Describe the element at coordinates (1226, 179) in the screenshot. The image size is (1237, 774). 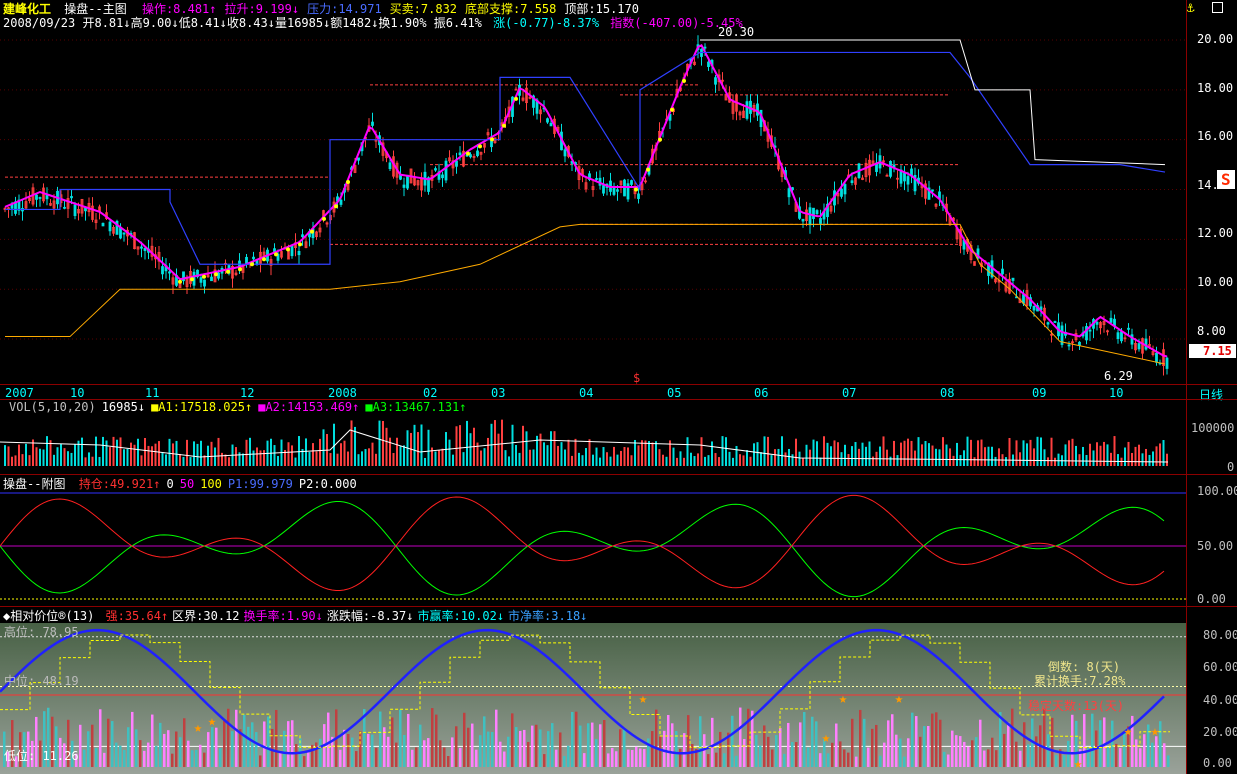
I see `logo-badge: S` at that location.